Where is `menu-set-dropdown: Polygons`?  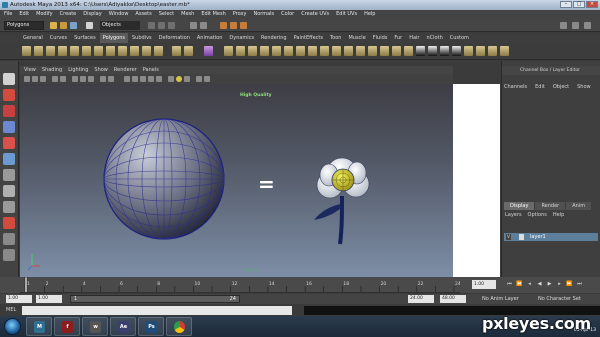
menu-set-dropdown: Polygons is located at coordinates (24, 25).